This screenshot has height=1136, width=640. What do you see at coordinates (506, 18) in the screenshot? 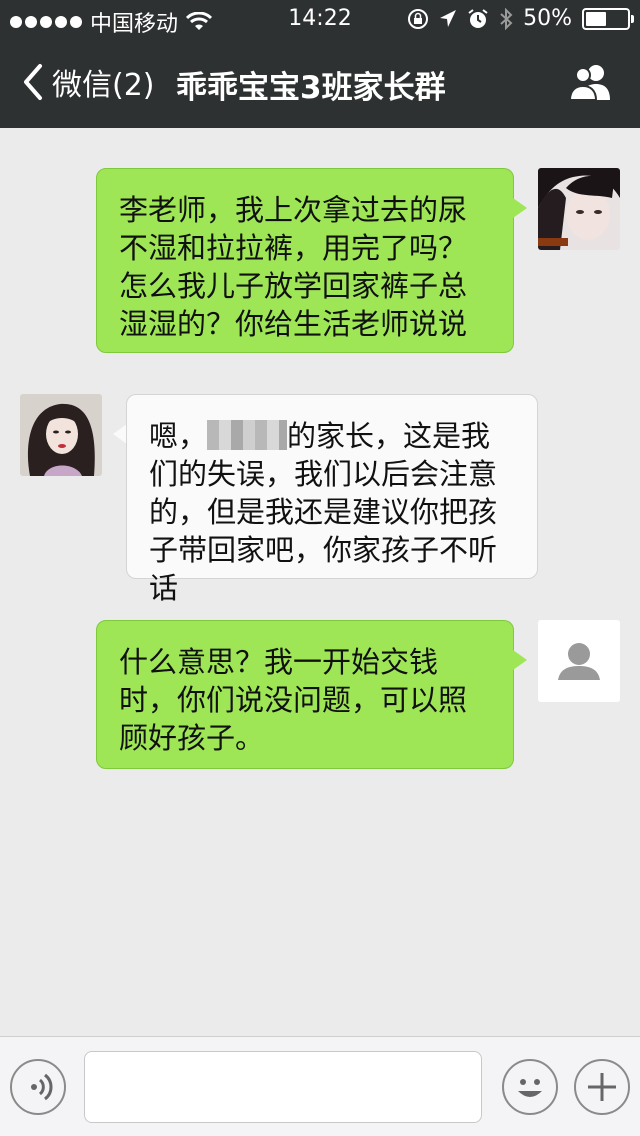
I see `bluetooth-icon` at bounding box center [506, 18].